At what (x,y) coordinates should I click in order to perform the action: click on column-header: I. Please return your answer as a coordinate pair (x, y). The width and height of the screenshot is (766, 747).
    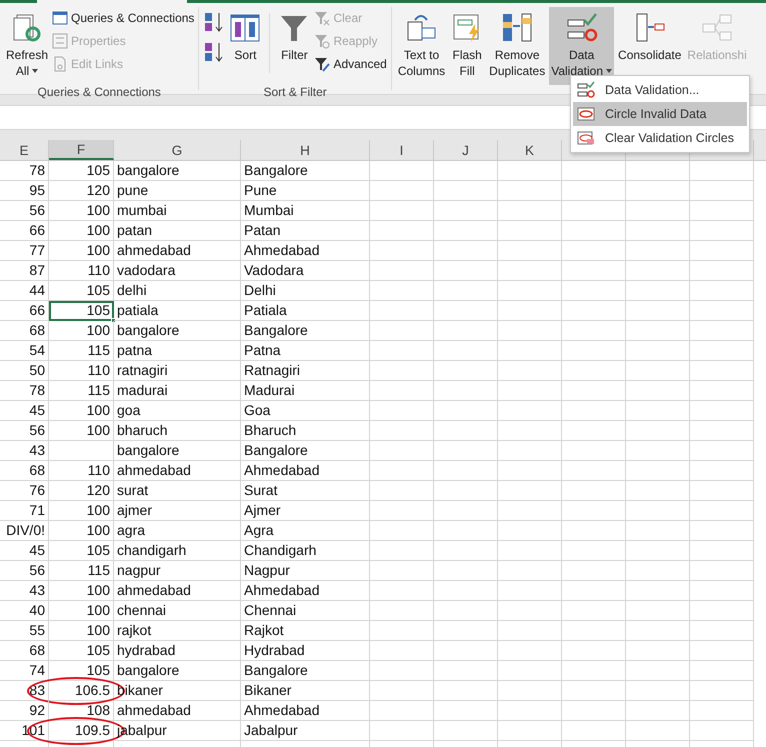
    Looking at the image, I should click on (402, 150).